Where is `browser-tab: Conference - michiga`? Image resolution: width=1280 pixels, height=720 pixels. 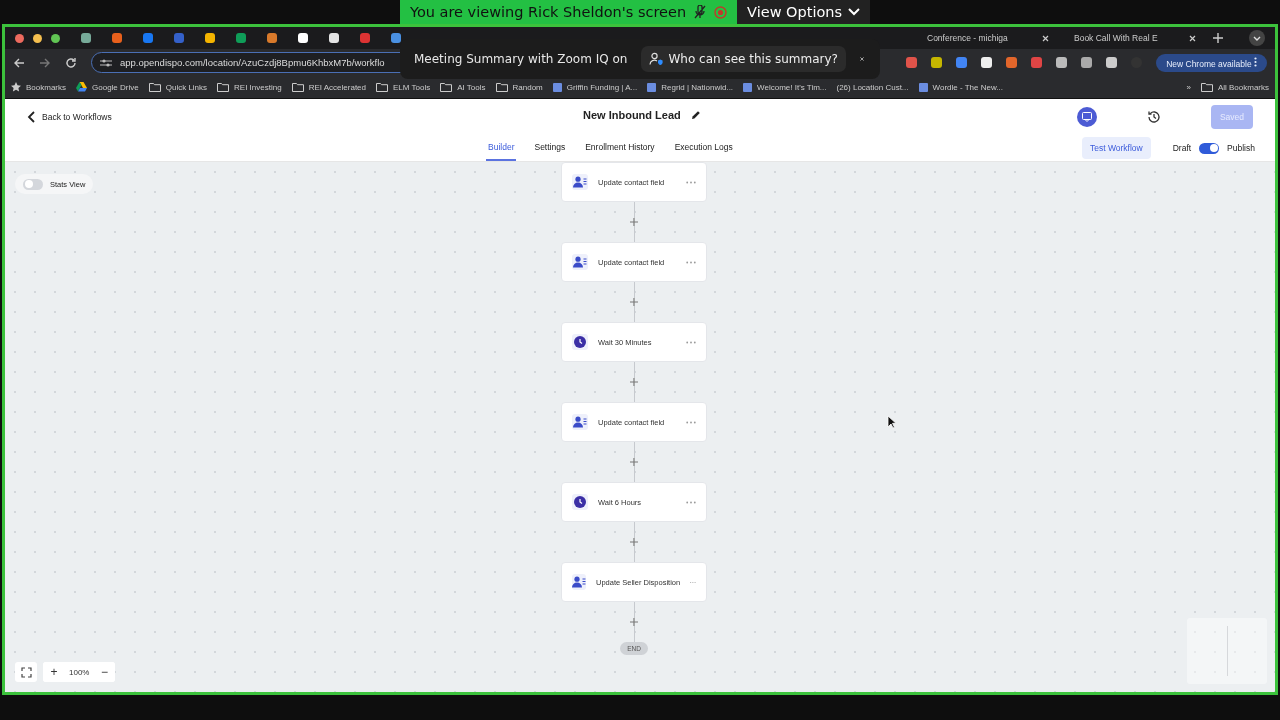
browser-tab: Conference - michiga is located at coordinates (988, 38).